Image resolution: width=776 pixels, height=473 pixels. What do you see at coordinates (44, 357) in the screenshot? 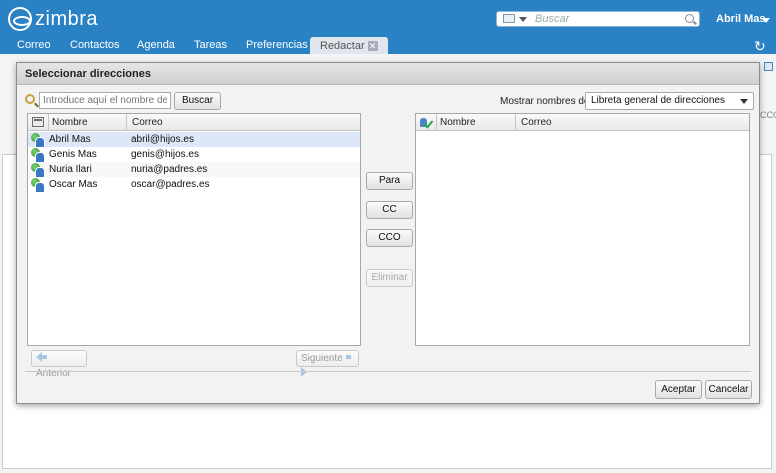
I see `arrow-left-tail` at bounding box center [44, 357].